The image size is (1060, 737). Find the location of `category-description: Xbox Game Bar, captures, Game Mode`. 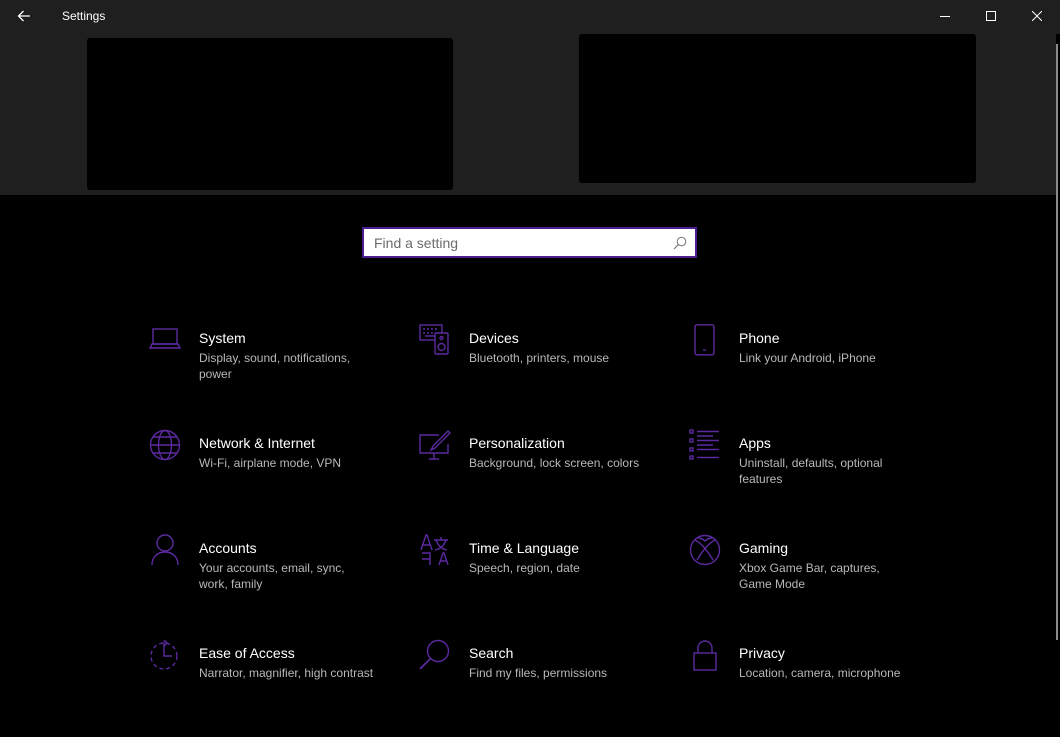

category-description: Xbox Game Bar, captures, Game Mode is located at coordinates (809, 576).